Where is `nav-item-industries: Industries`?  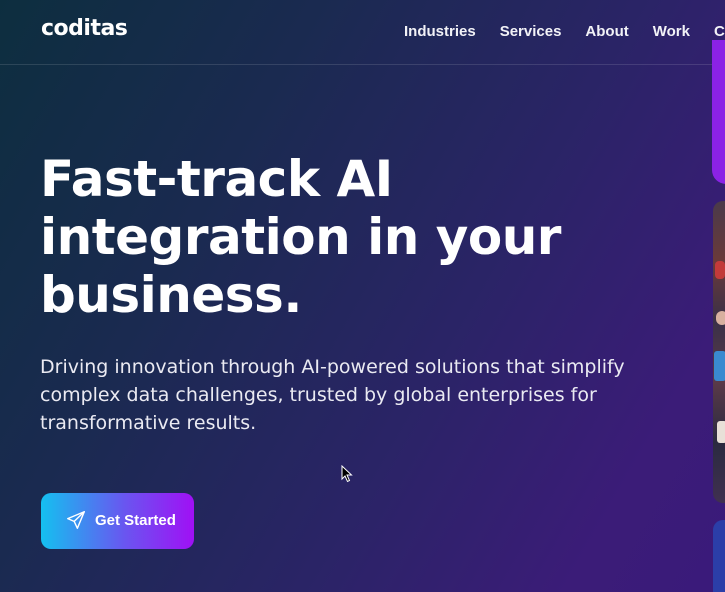 nav-item-industries: Industries is located at coordinates (440, 31).